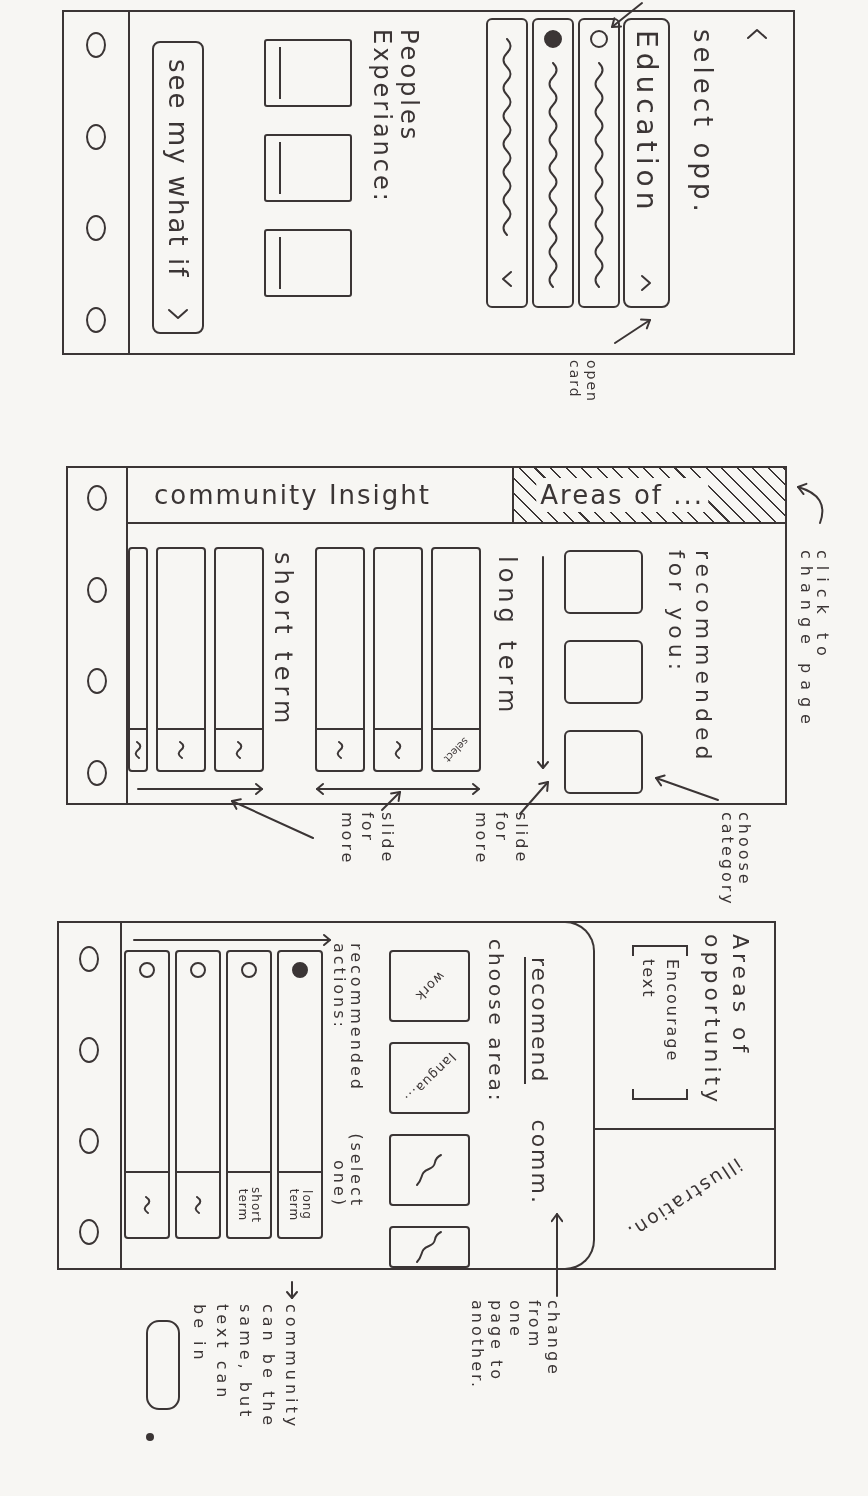  I want to click on dot-icon, so click(150, 1437).